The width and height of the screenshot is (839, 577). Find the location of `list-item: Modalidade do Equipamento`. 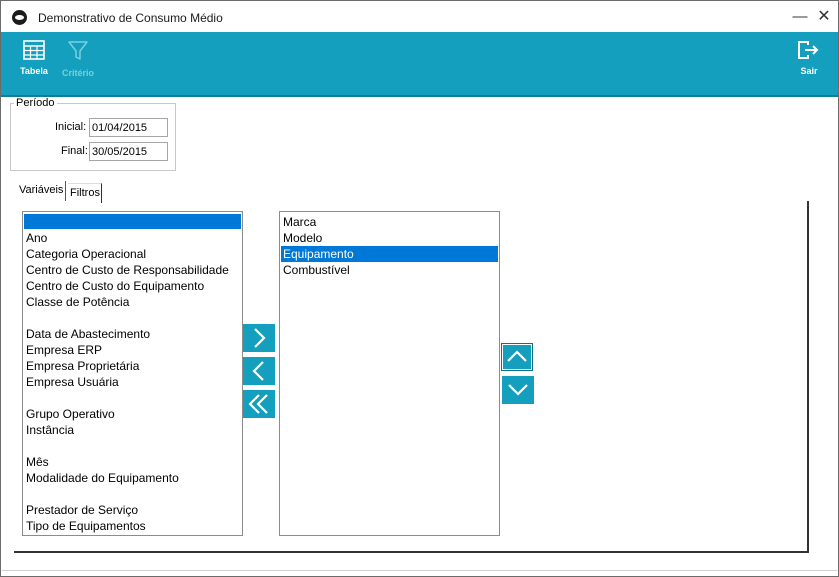

list-item: Modalidade do Equipamento is located at coordinates (102, 478).